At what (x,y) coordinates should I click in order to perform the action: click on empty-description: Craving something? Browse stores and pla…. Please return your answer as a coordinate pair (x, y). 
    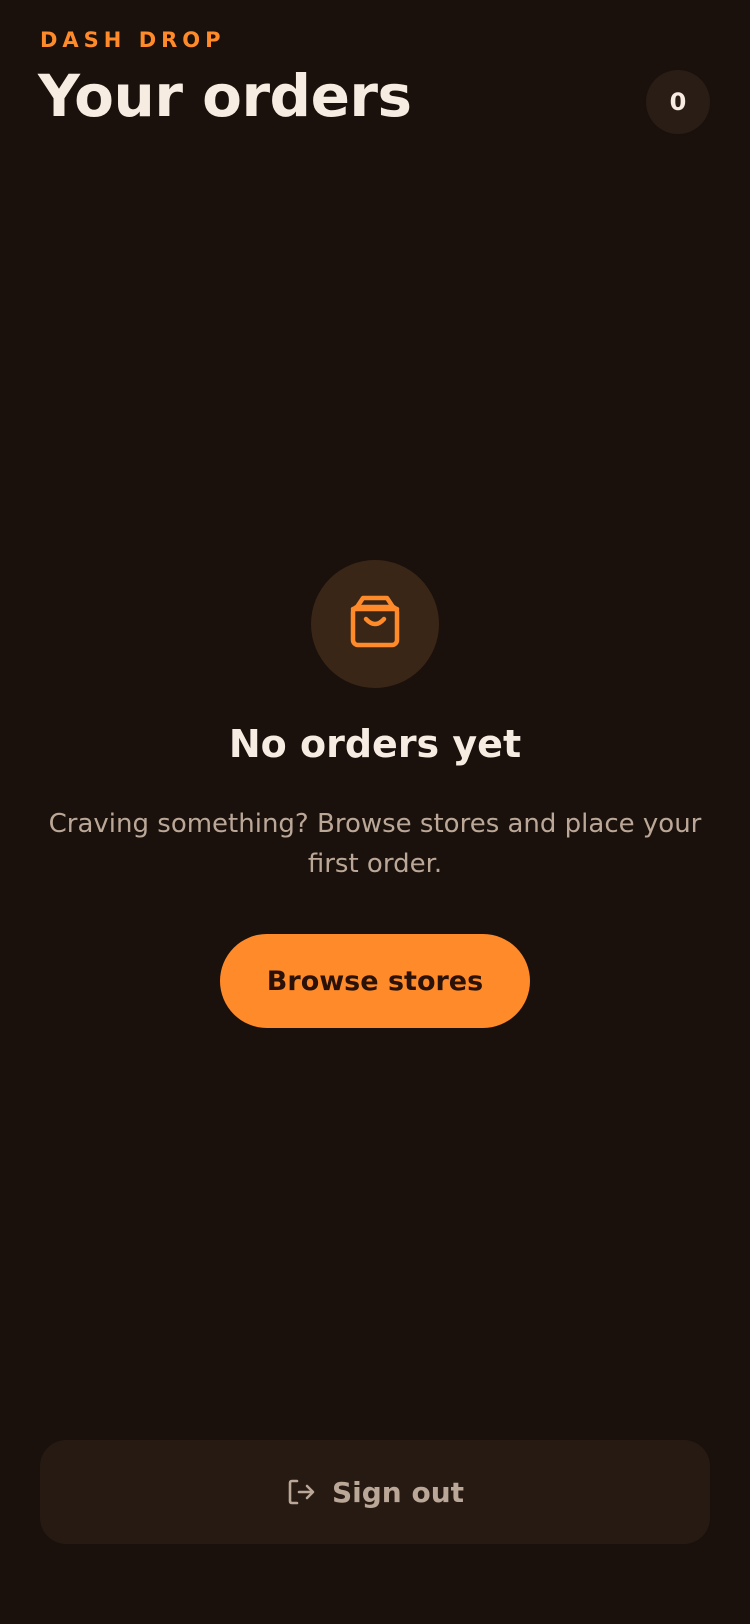
    Looking at the image, I should click on (375, 844).